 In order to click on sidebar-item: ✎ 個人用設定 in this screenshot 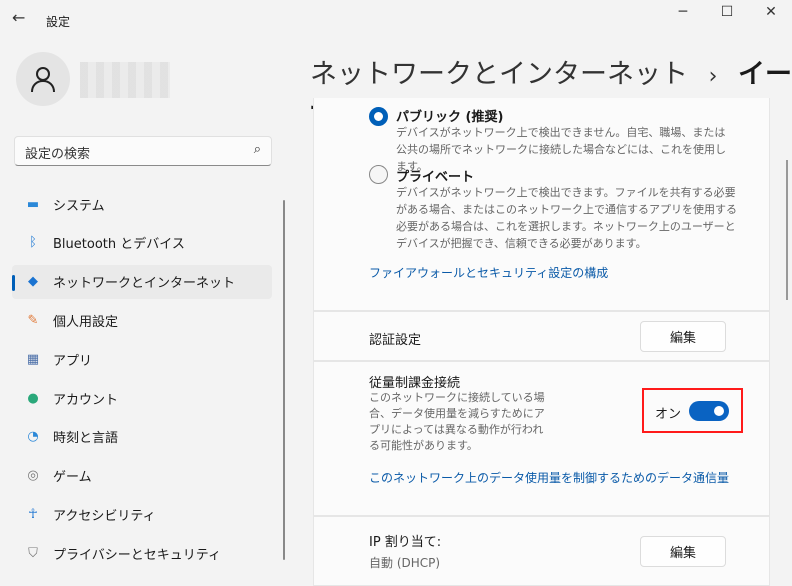, I will do `click(142, 320)`.